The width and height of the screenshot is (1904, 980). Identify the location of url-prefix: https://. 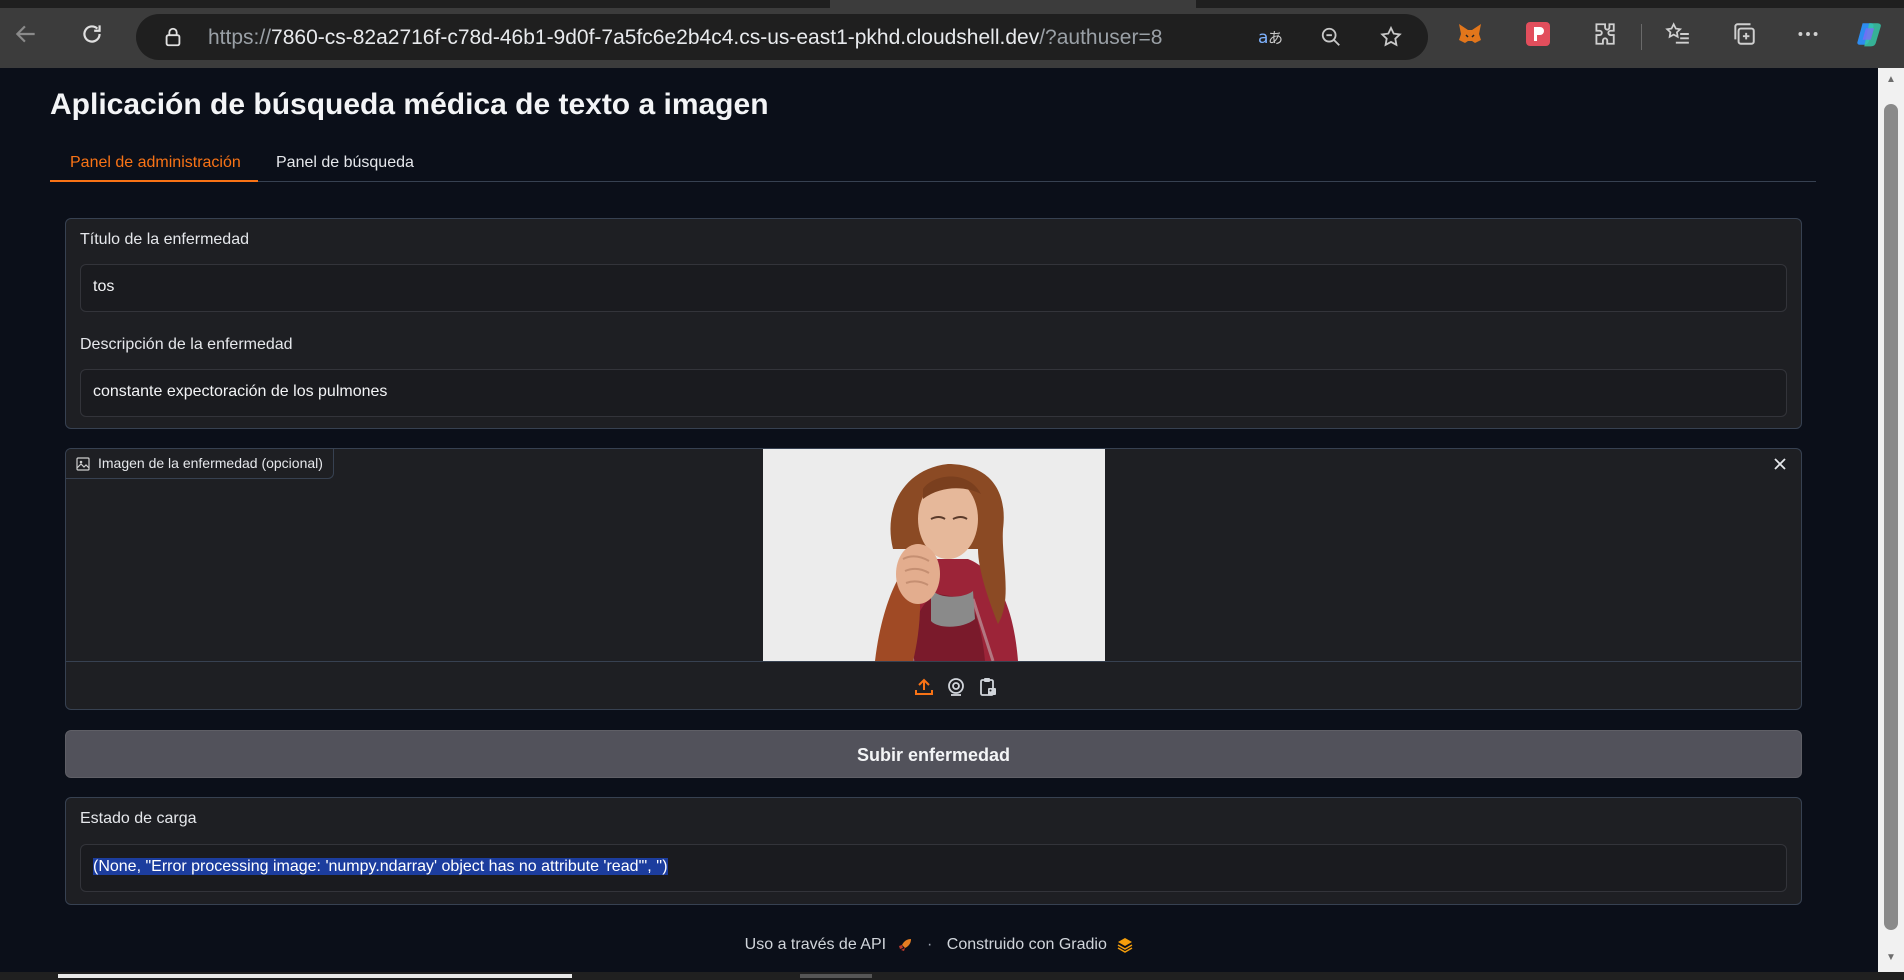
(240, 37).